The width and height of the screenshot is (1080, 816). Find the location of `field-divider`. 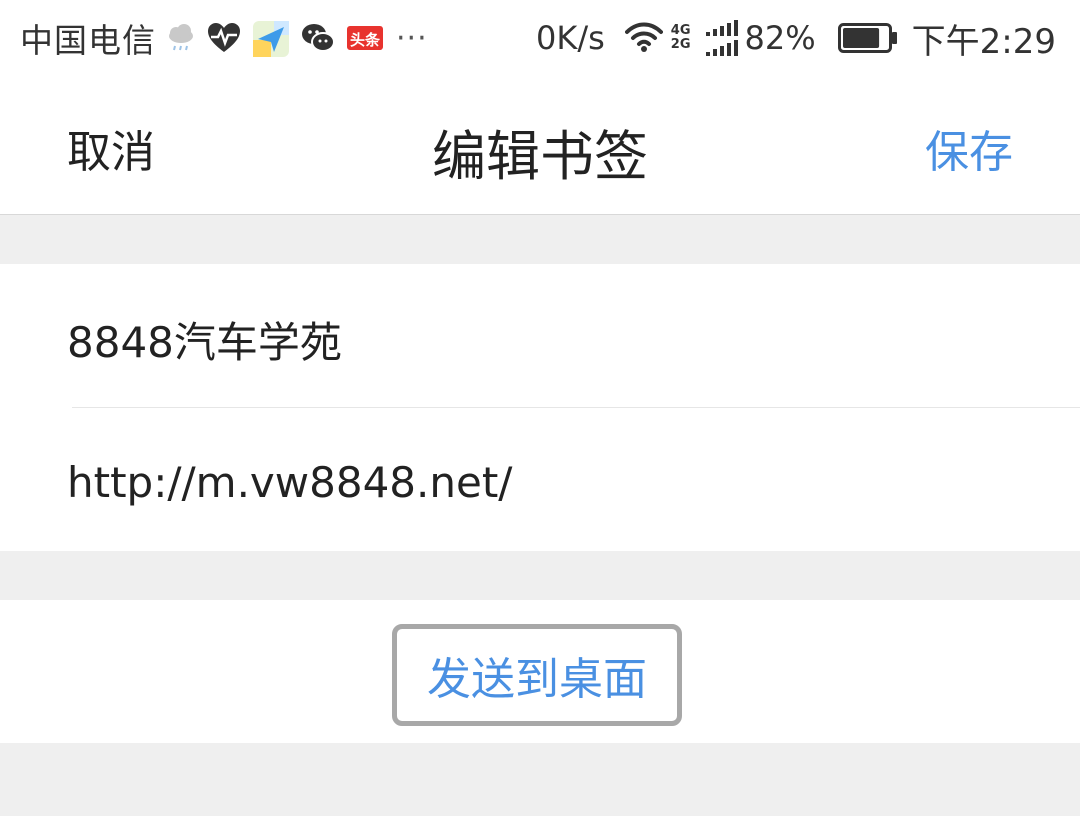

field-divider is located at coordinates (576, 407).